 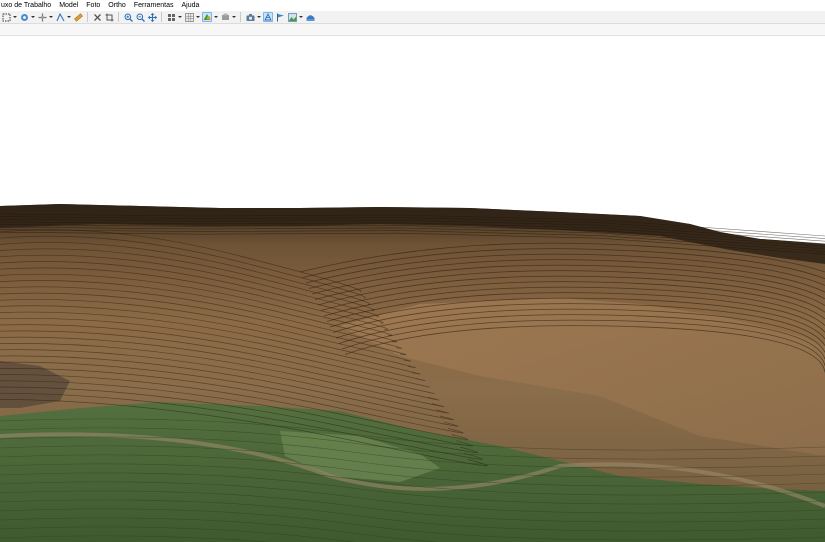 What do you see at coordinates (292, 17) in the screenshot?
I see `image-icon` at bounding box center [292, 17].